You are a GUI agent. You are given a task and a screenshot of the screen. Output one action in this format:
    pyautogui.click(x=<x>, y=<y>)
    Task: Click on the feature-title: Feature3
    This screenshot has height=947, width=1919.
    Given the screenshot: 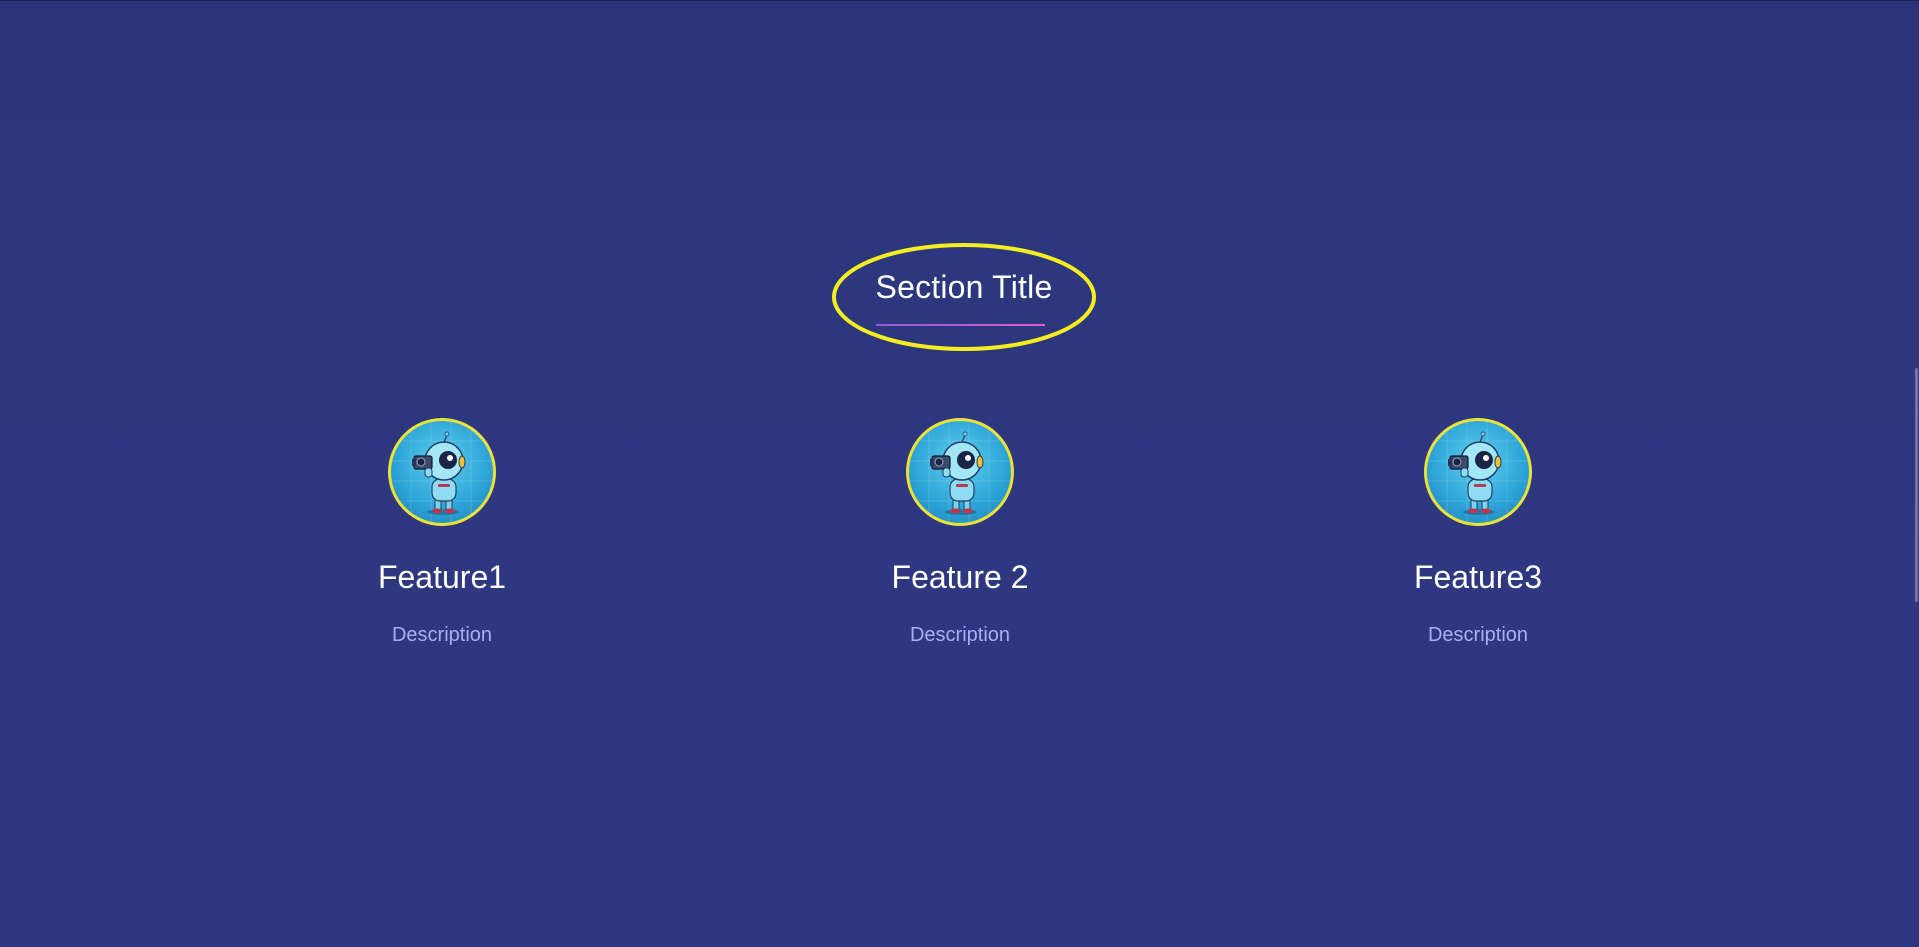 What is the action you would take?
    pyautogui.click(x=1478, y=577)
    